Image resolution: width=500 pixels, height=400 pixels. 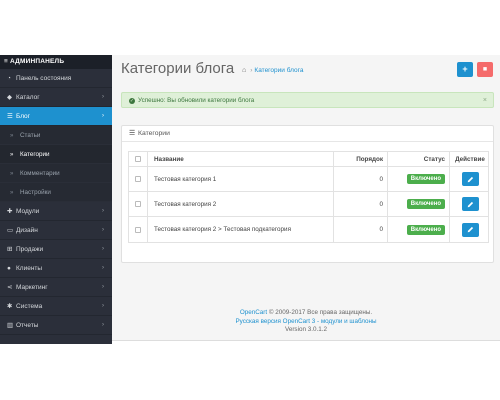 I want to click on breadcrumb-link: Категории блога, so click(x=278, y=70).